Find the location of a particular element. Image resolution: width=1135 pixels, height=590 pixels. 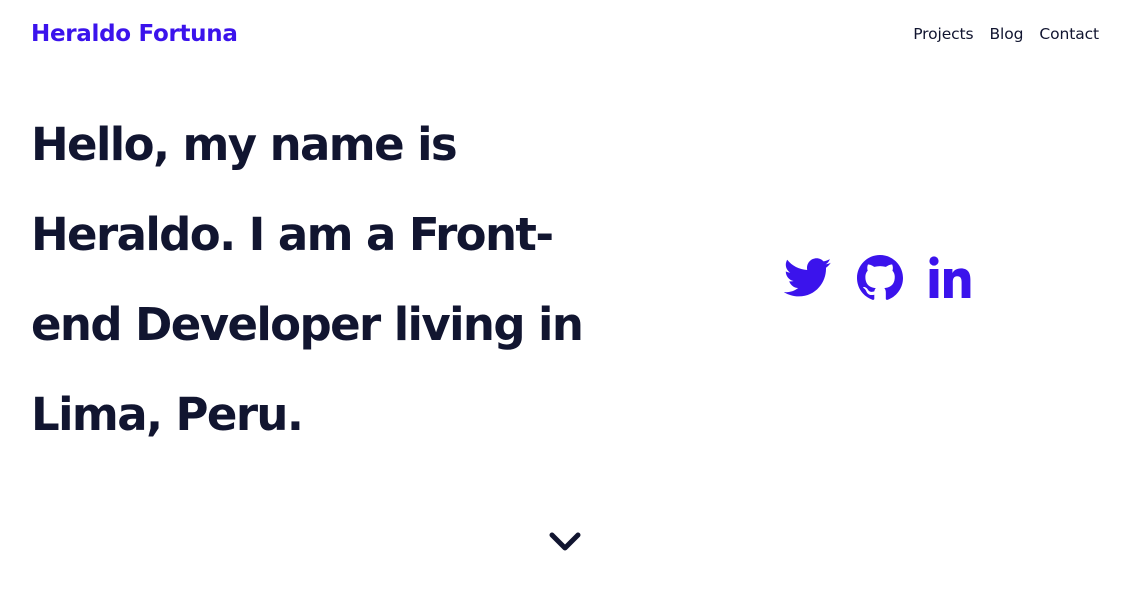

hero-heading-line: Heraldo. I am a Front- is located at coordinates (292, 234).